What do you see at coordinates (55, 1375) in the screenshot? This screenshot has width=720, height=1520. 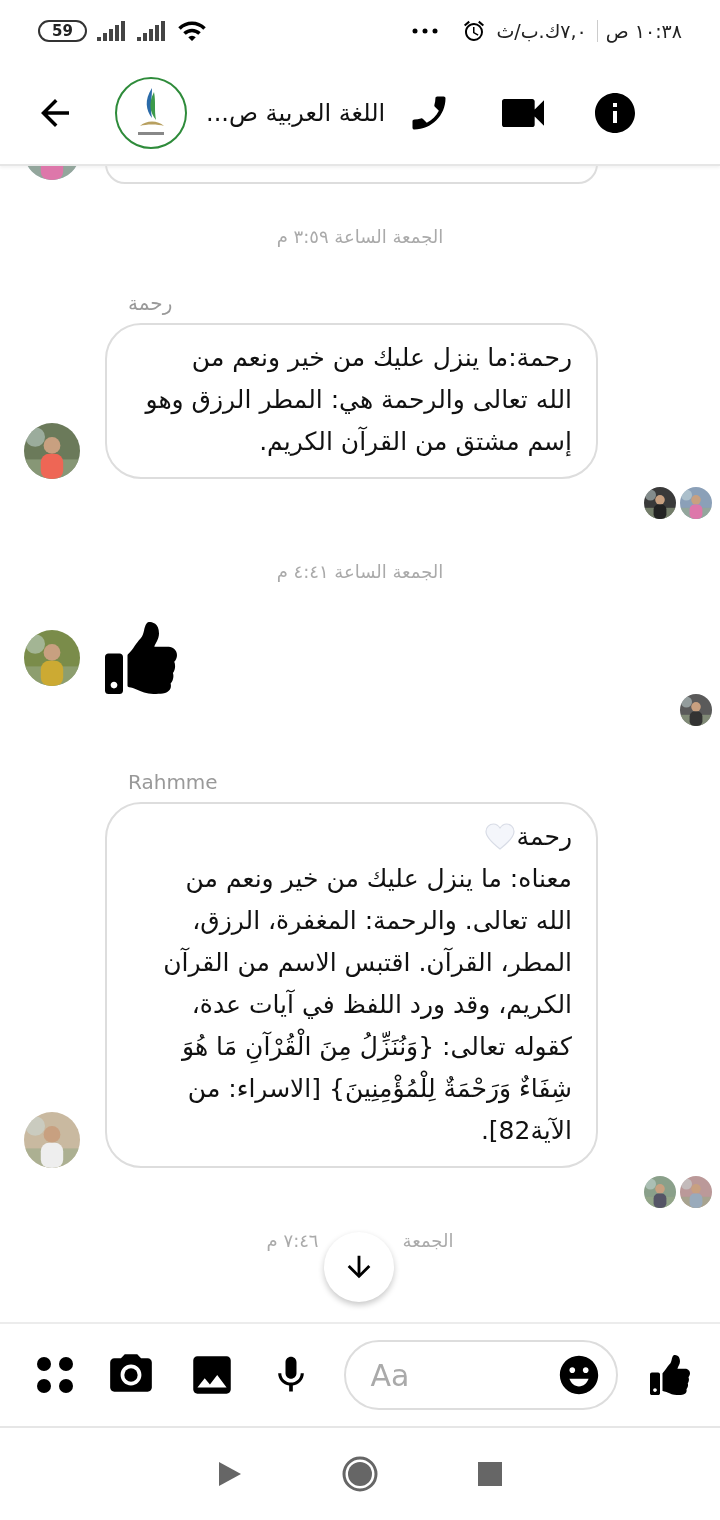 I see `menu-dots-icon` at bounding box center [55, 1375].